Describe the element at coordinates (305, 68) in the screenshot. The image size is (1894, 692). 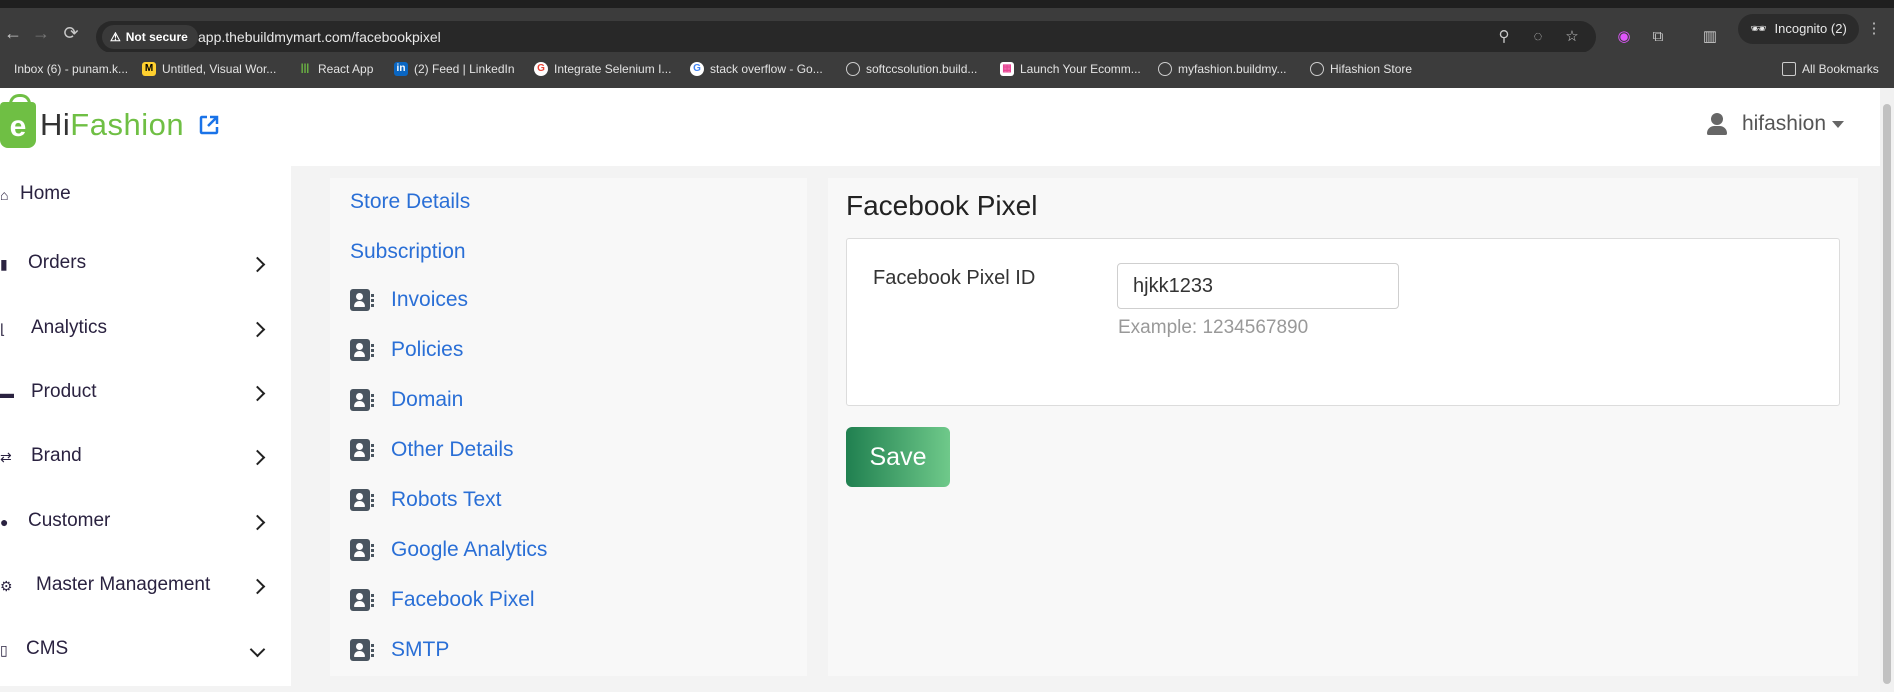
I see `react-icon: |||` at that location.